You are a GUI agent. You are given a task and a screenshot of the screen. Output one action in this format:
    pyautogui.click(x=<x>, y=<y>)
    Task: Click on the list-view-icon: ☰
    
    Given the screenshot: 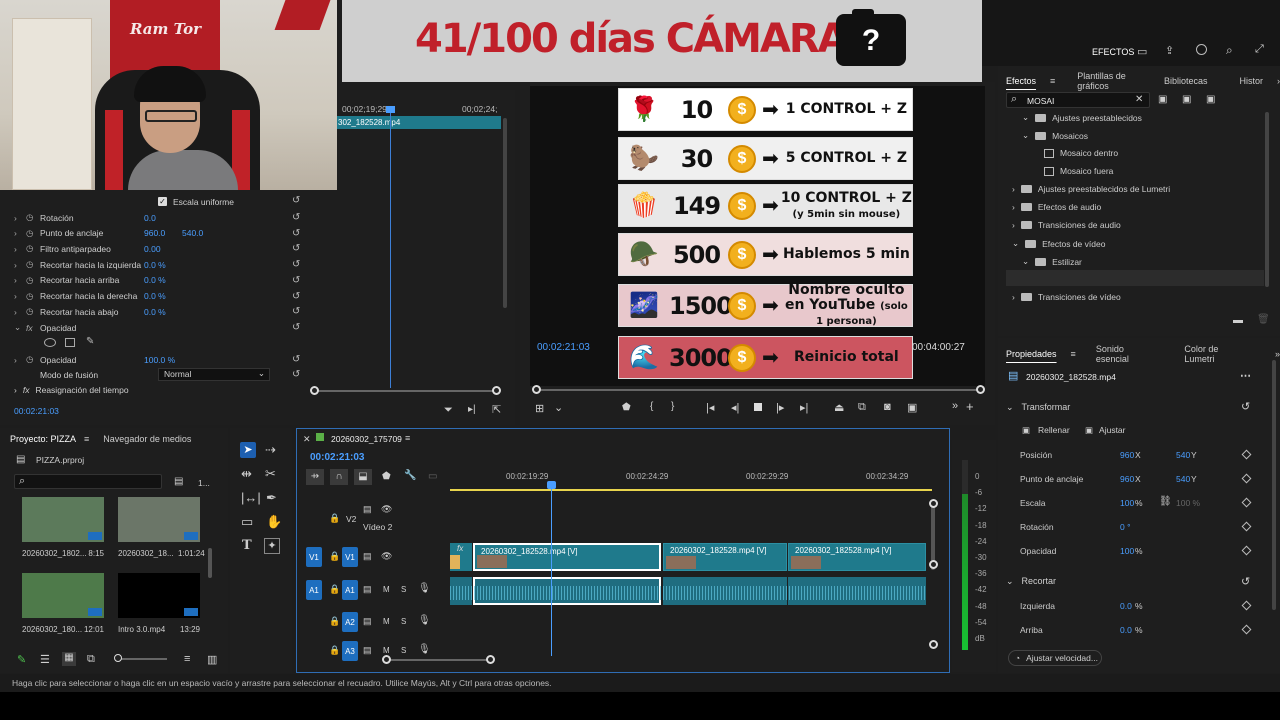 What is the action you would take?
    pyautogui.click(x=45, y=659)
    